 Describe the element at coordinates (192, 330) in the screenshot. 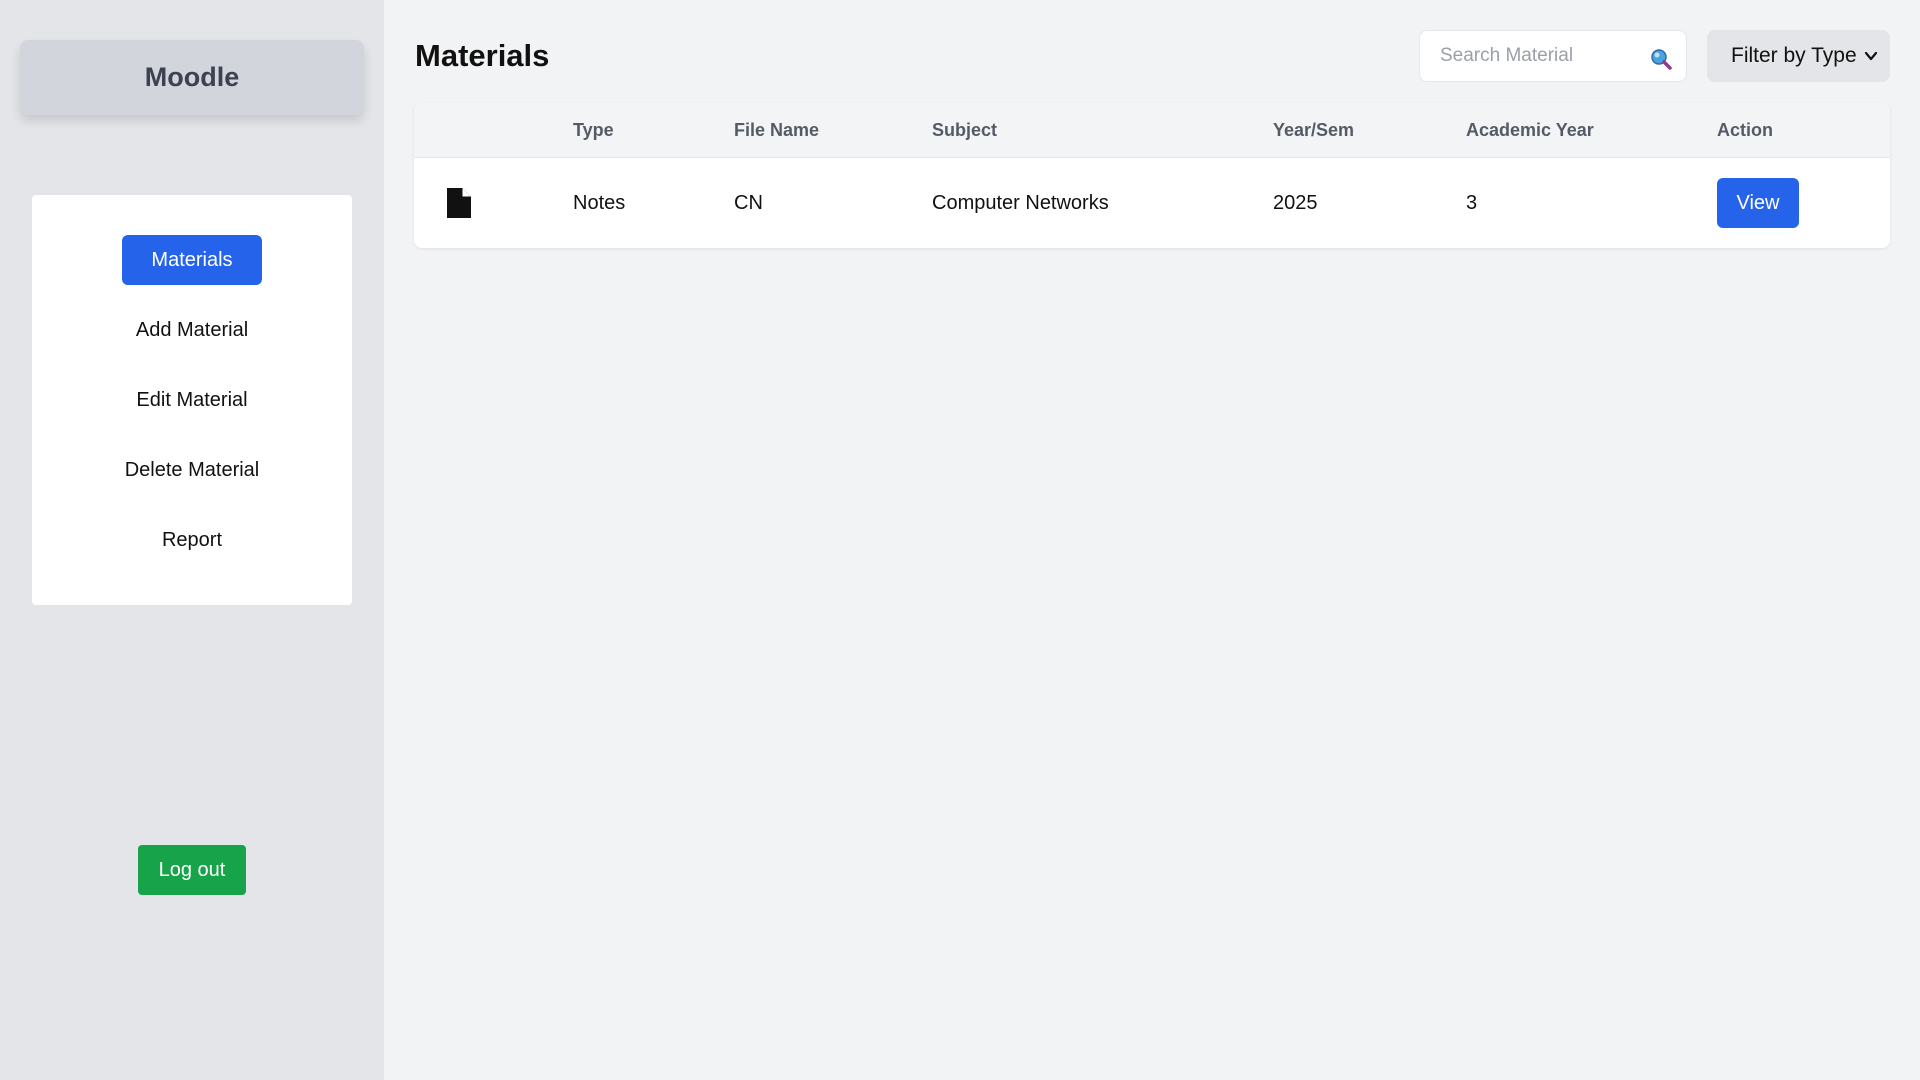

I see `sidebar-item-add-material: Add Material` at that location.